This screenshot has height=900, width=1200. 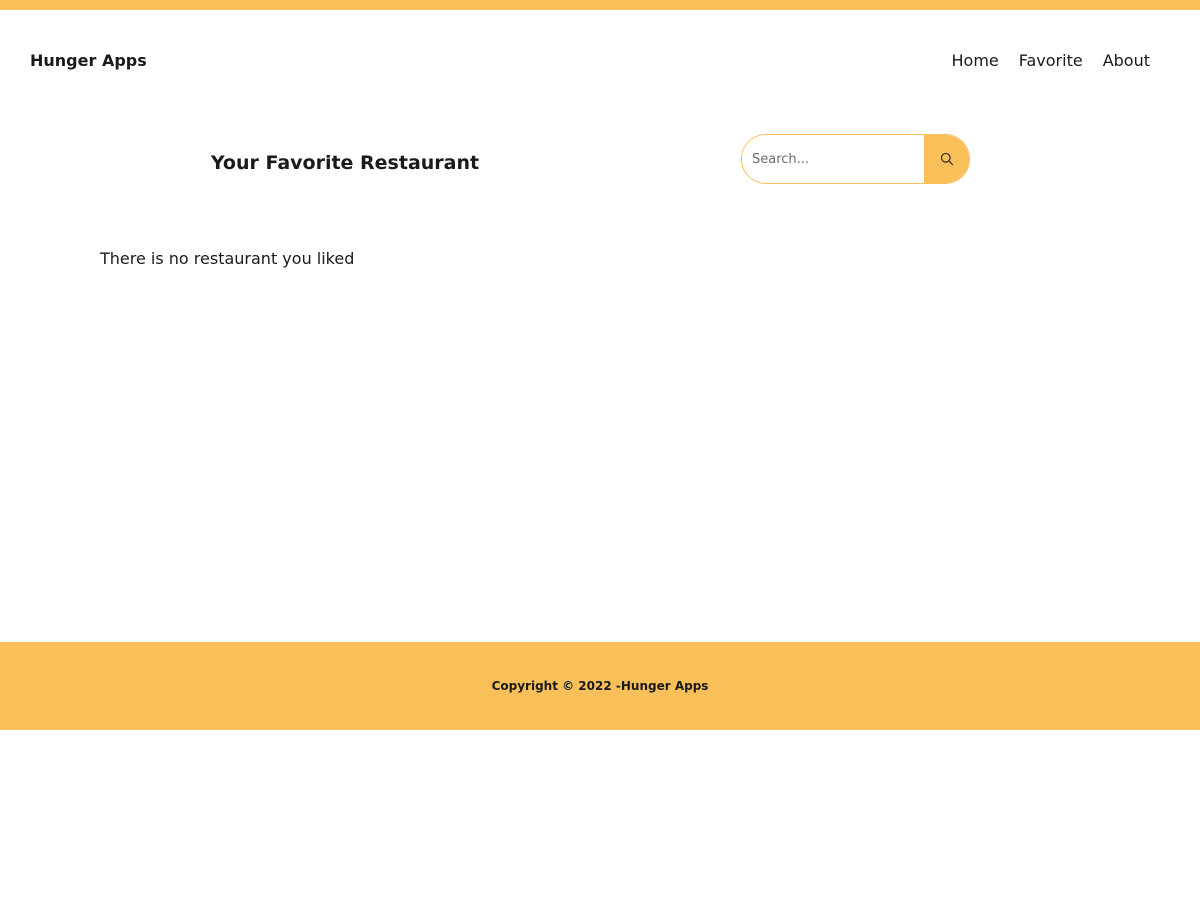 What do you see at coordinates (975, 60) in the screenshot?
I see `nav-item-home: Home` at bounding box center [975, 60].